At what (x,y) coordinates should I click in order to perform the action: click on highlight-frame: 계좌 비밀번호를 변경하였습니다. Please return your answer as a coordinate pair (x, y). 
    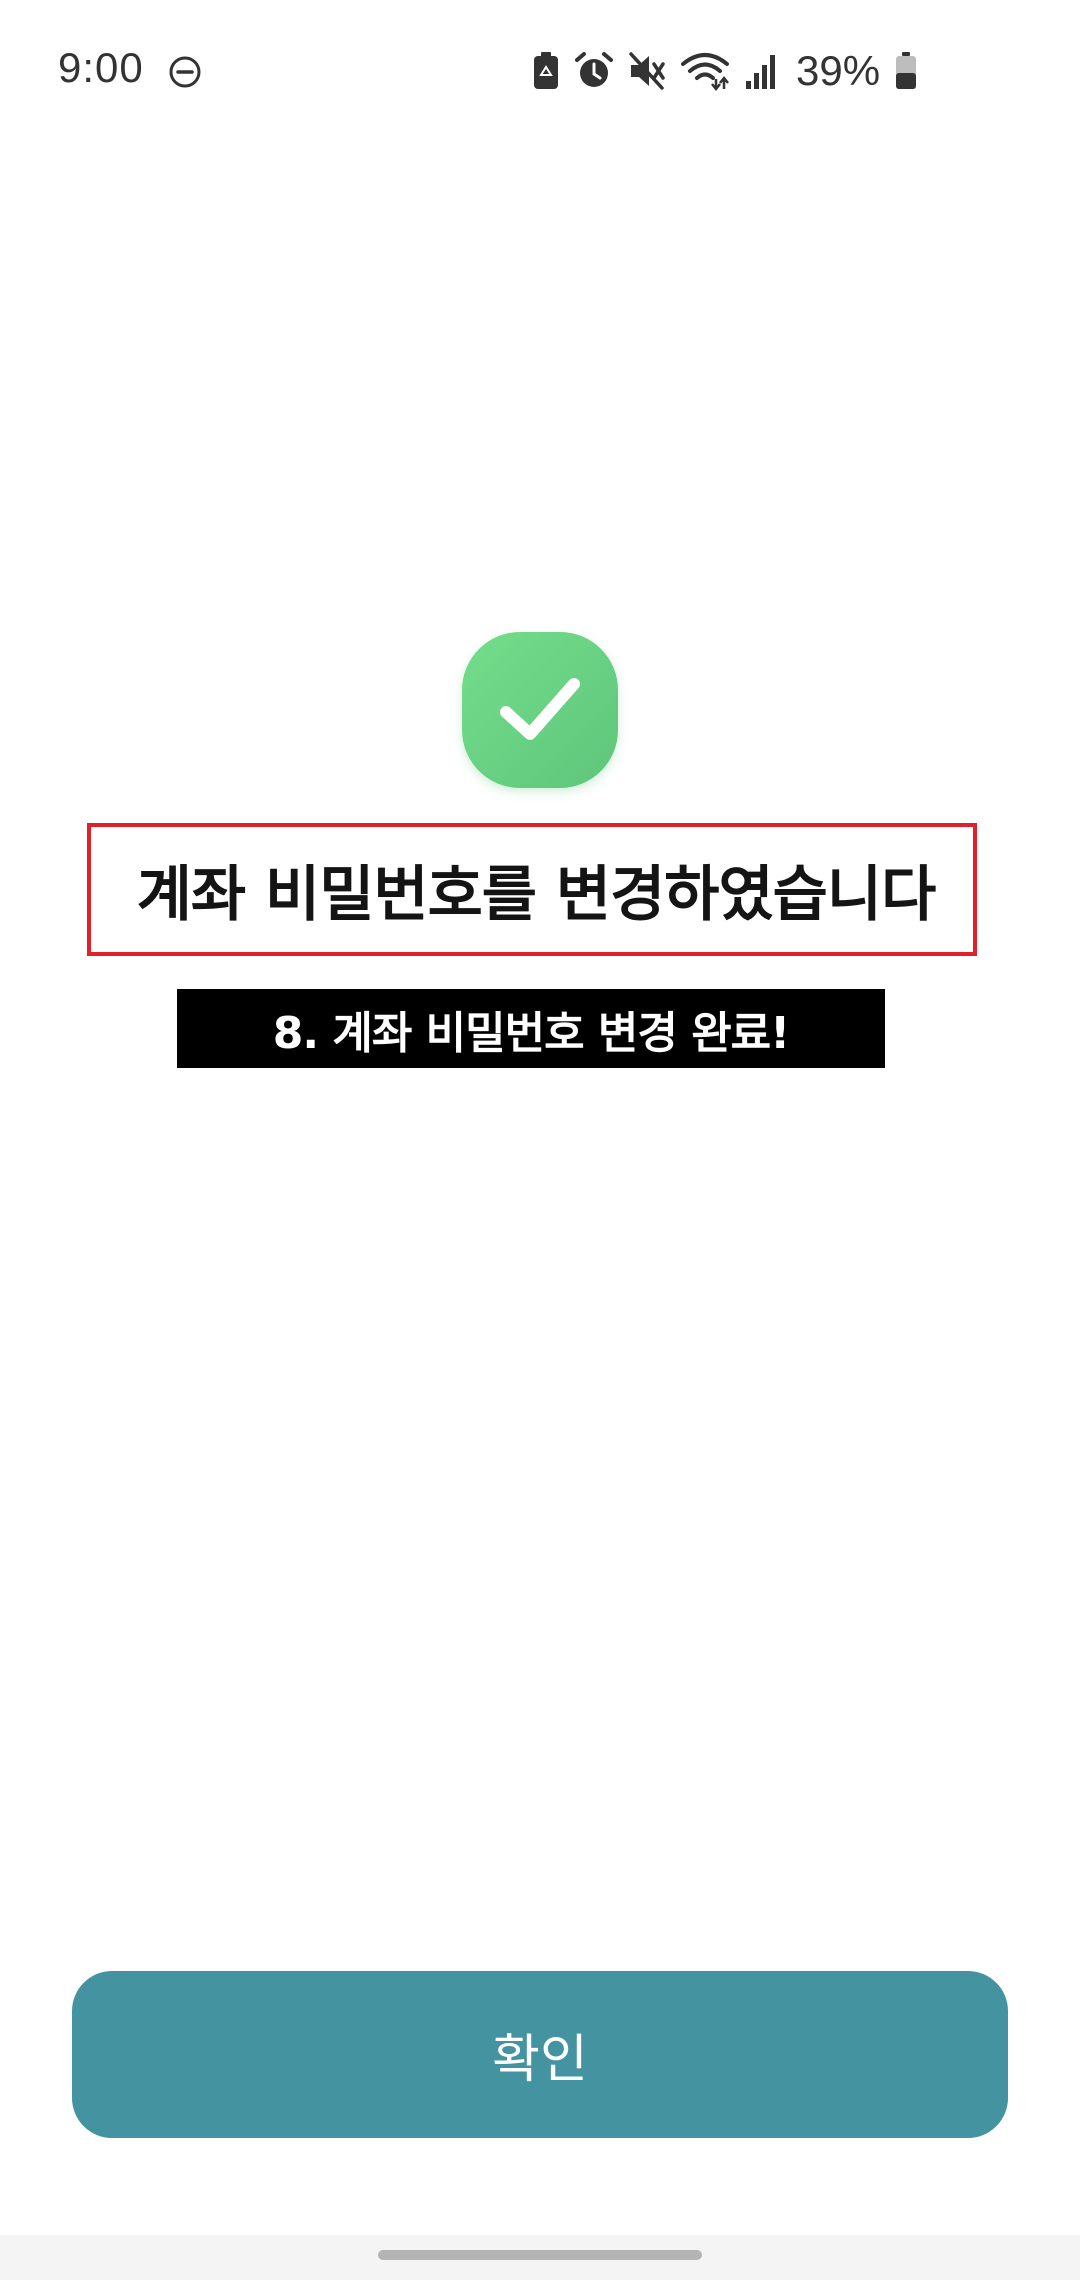
    Looking at the image, I should click on (532, 889).